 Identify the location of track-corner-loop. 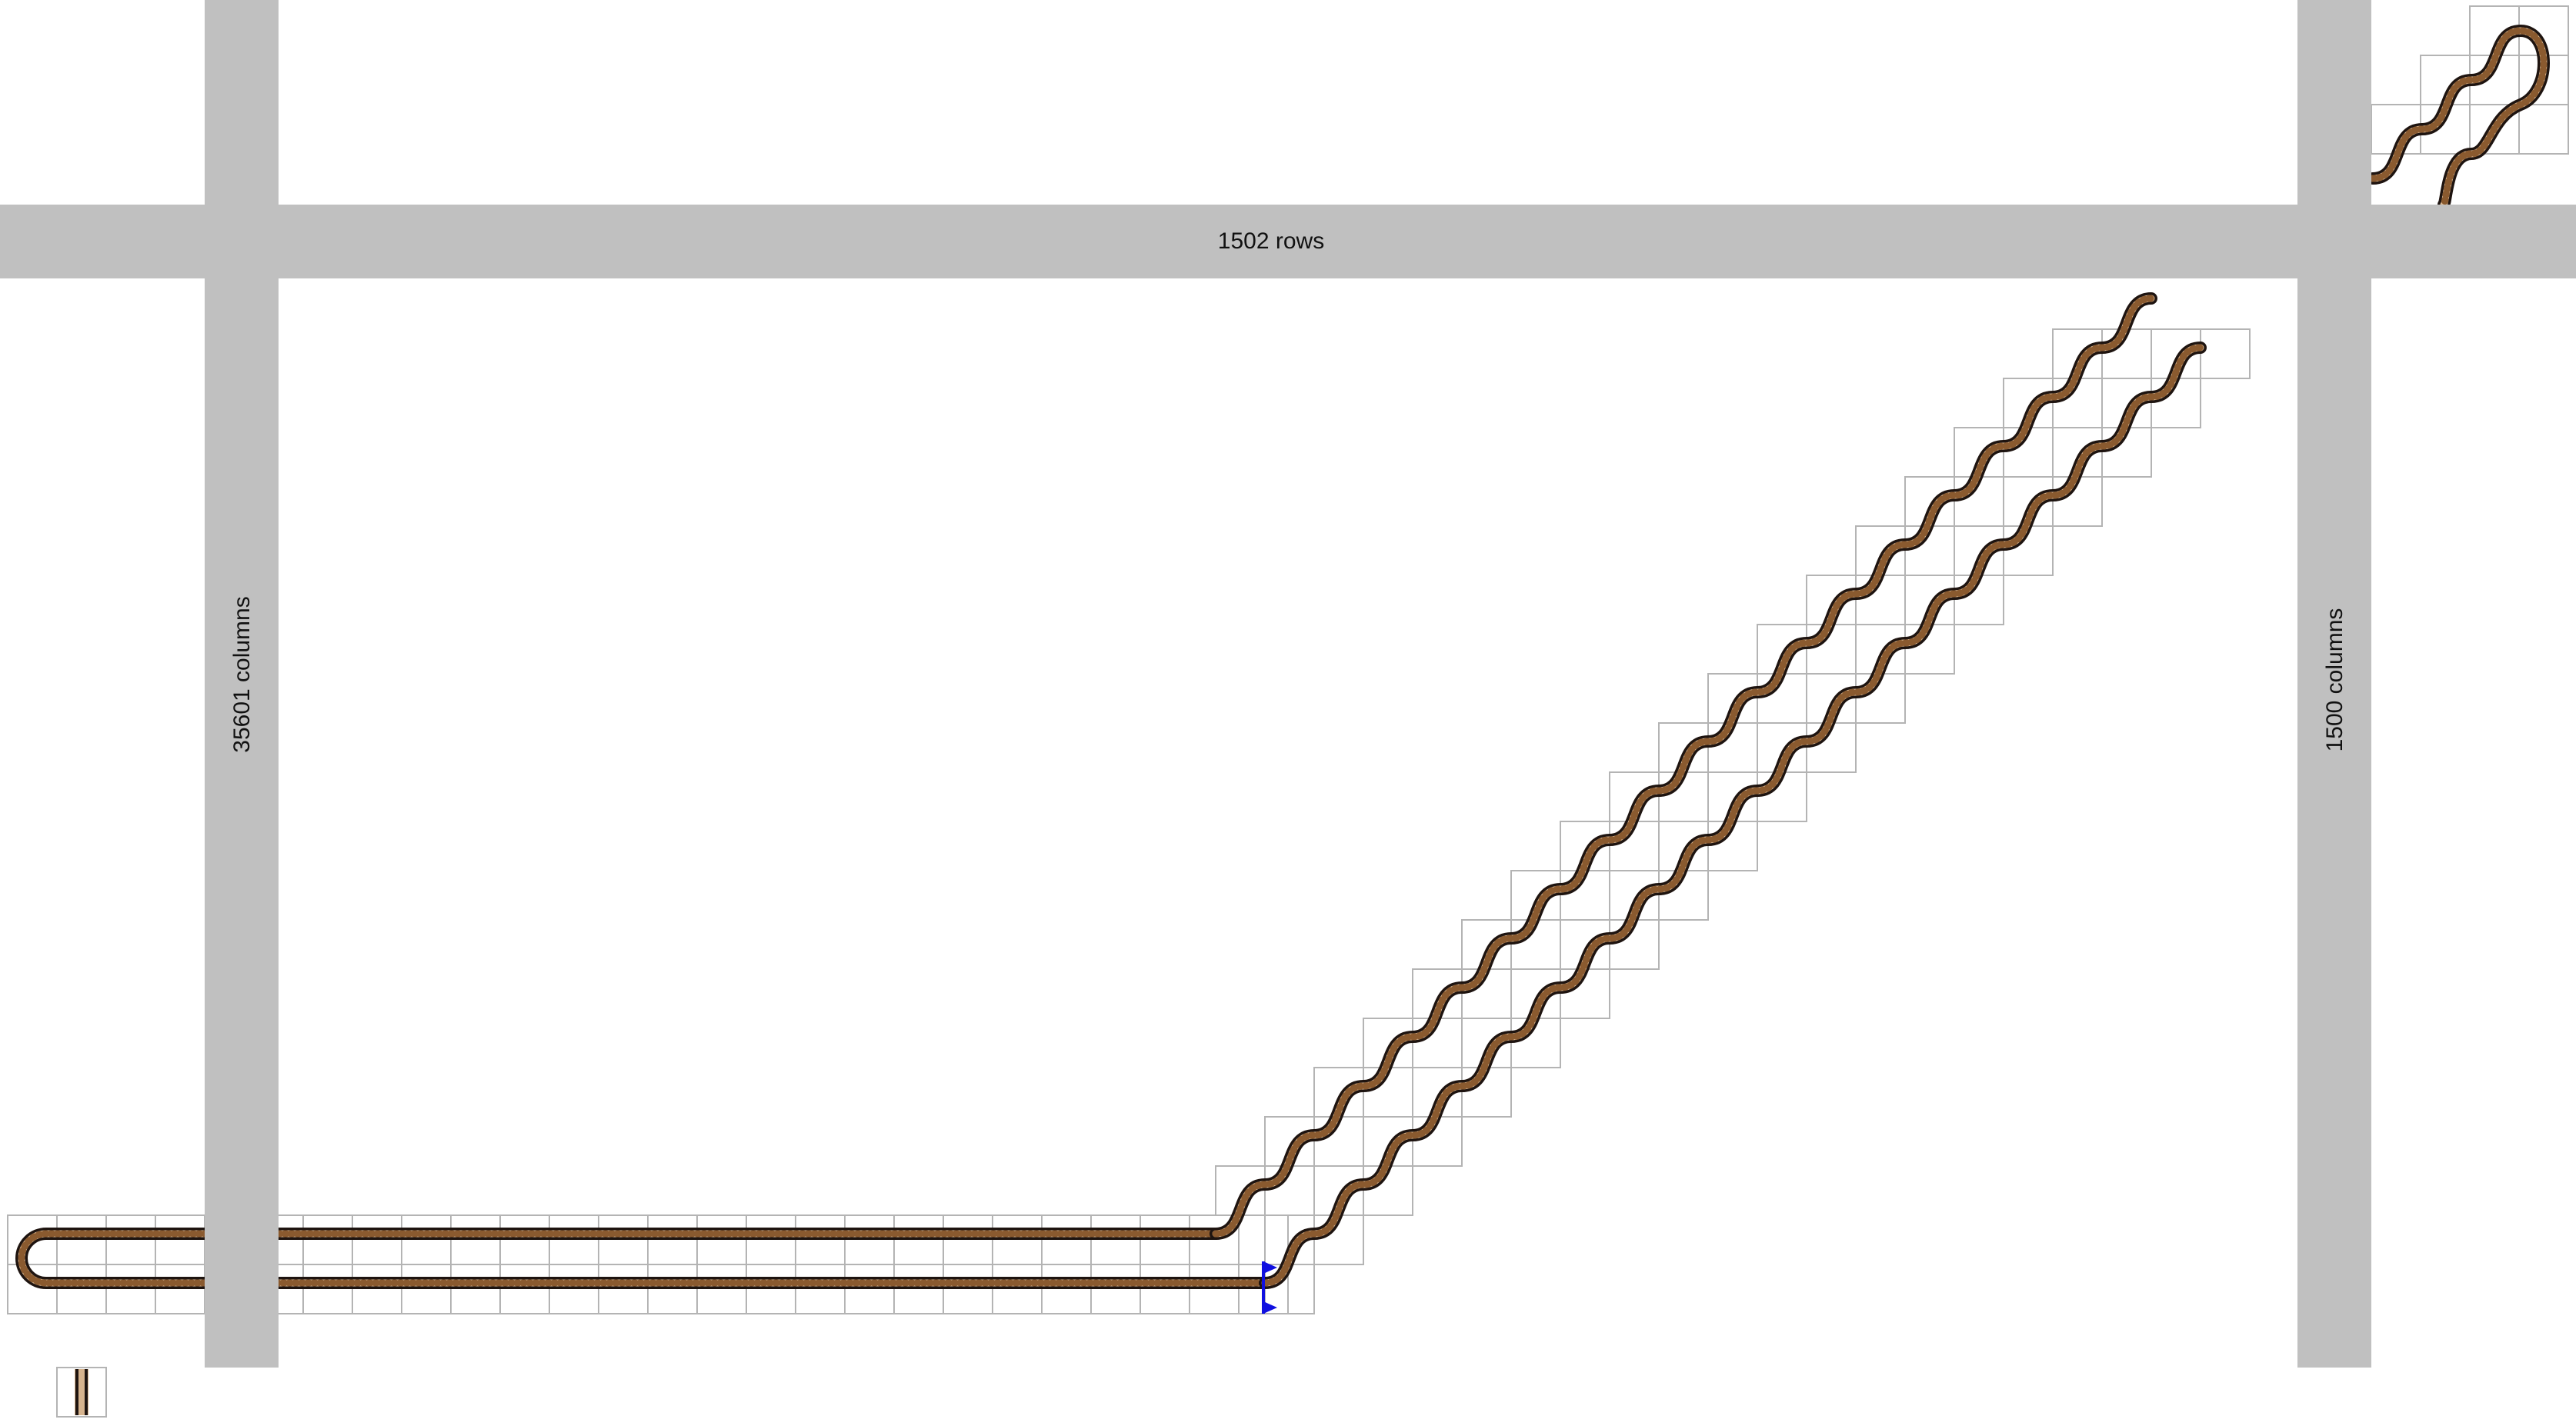
(2459, 117).